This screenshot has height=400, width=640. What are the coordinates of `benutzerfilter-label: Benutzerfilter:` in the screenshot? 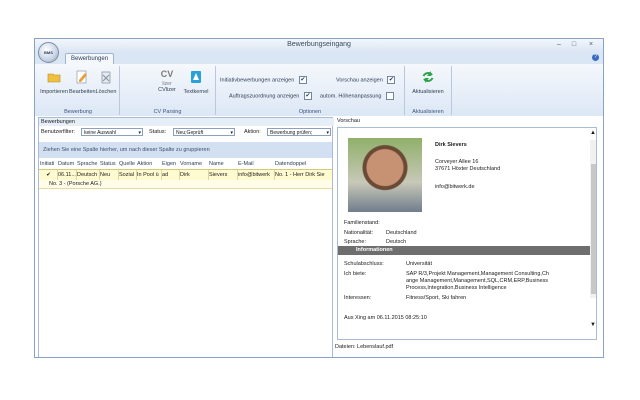 It's located at (58, 132).